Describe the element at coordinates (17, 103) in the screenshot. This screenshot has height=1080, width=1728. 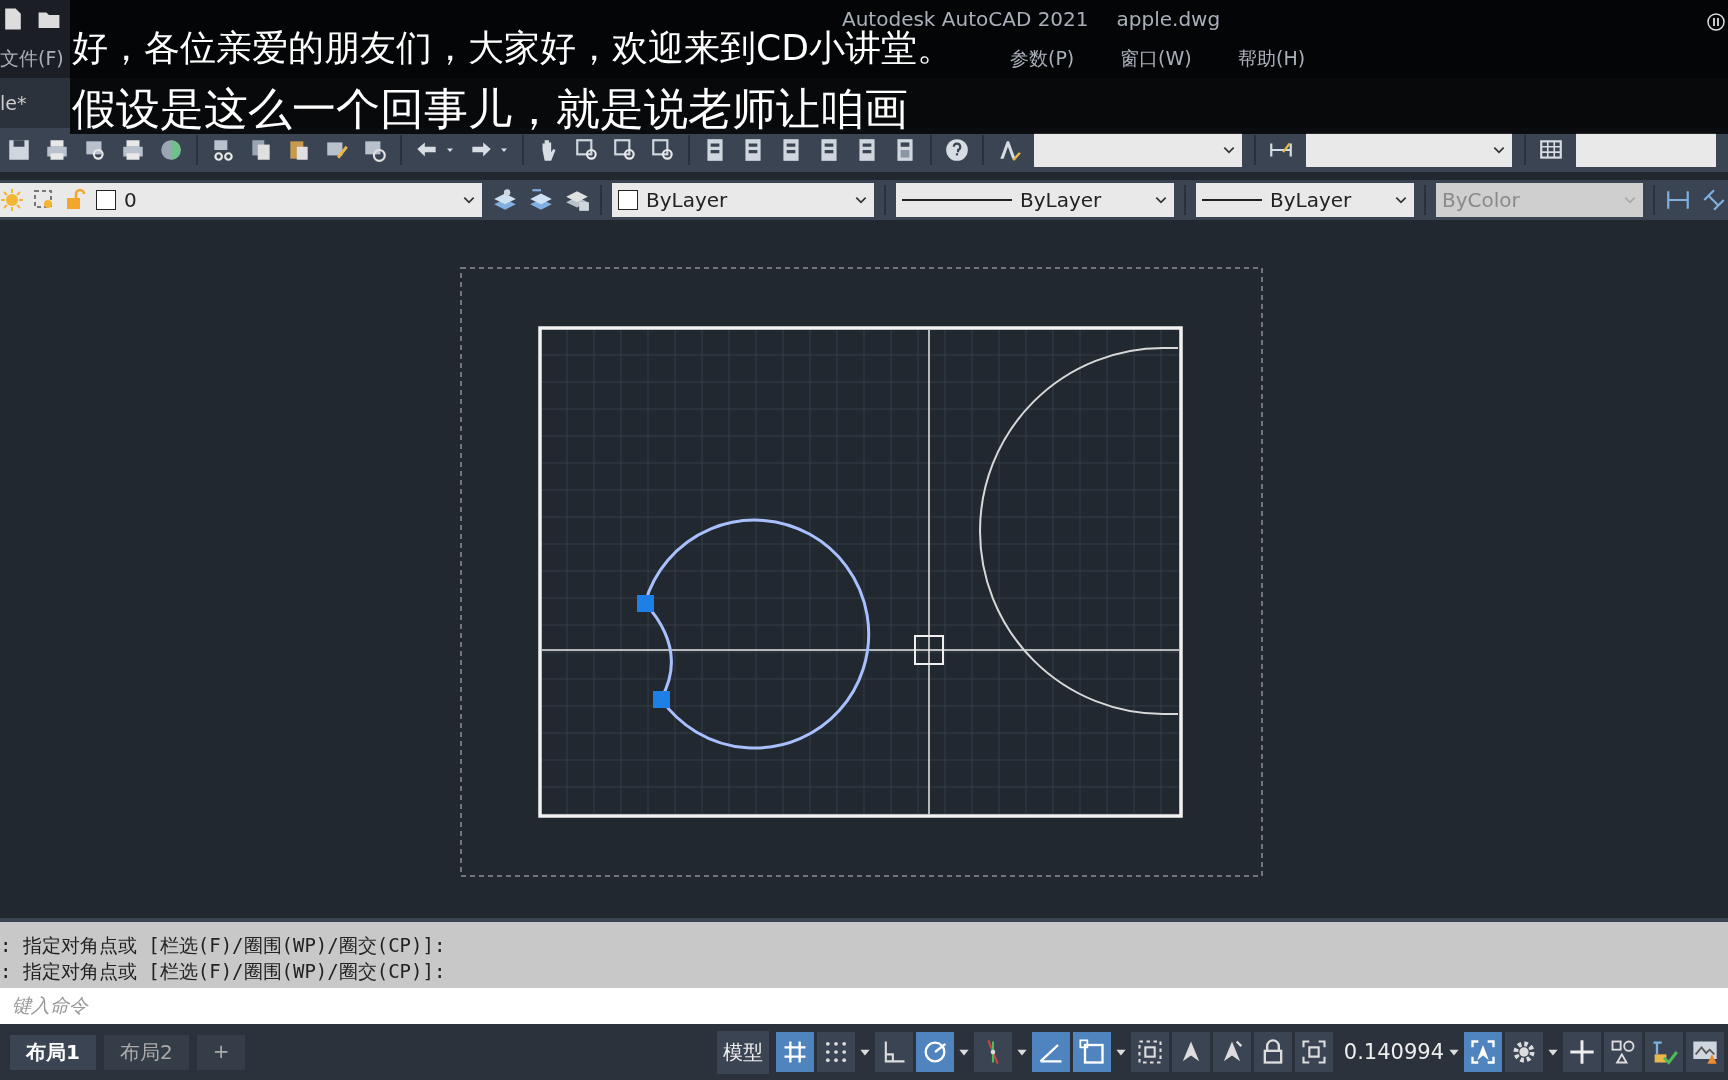
I see `file-tab: le*` at that location.